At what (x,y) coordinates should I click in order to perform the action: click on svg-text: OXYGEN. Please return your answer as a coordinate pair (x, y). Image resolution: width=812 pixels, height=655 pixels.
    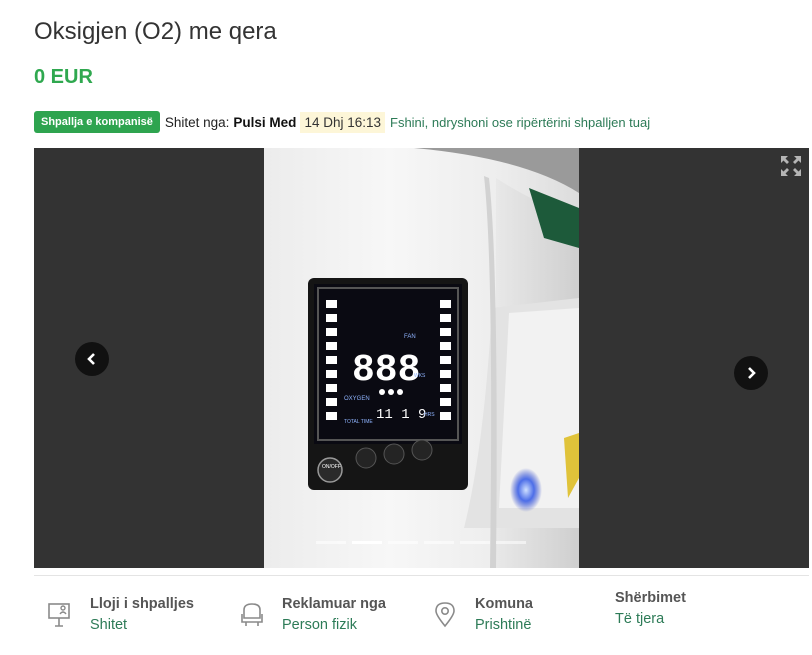
    Looking at the image, I should click on (357, 399).